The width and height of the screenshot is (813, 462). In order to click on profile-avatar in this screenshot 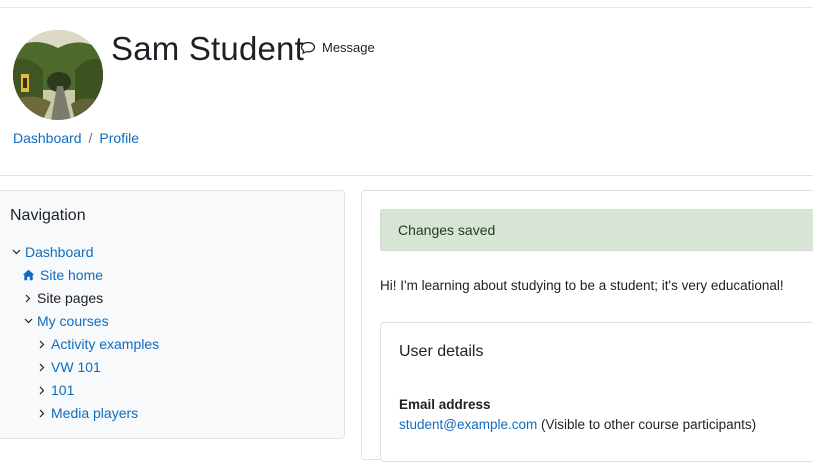, I will do `click(58, 75)`.